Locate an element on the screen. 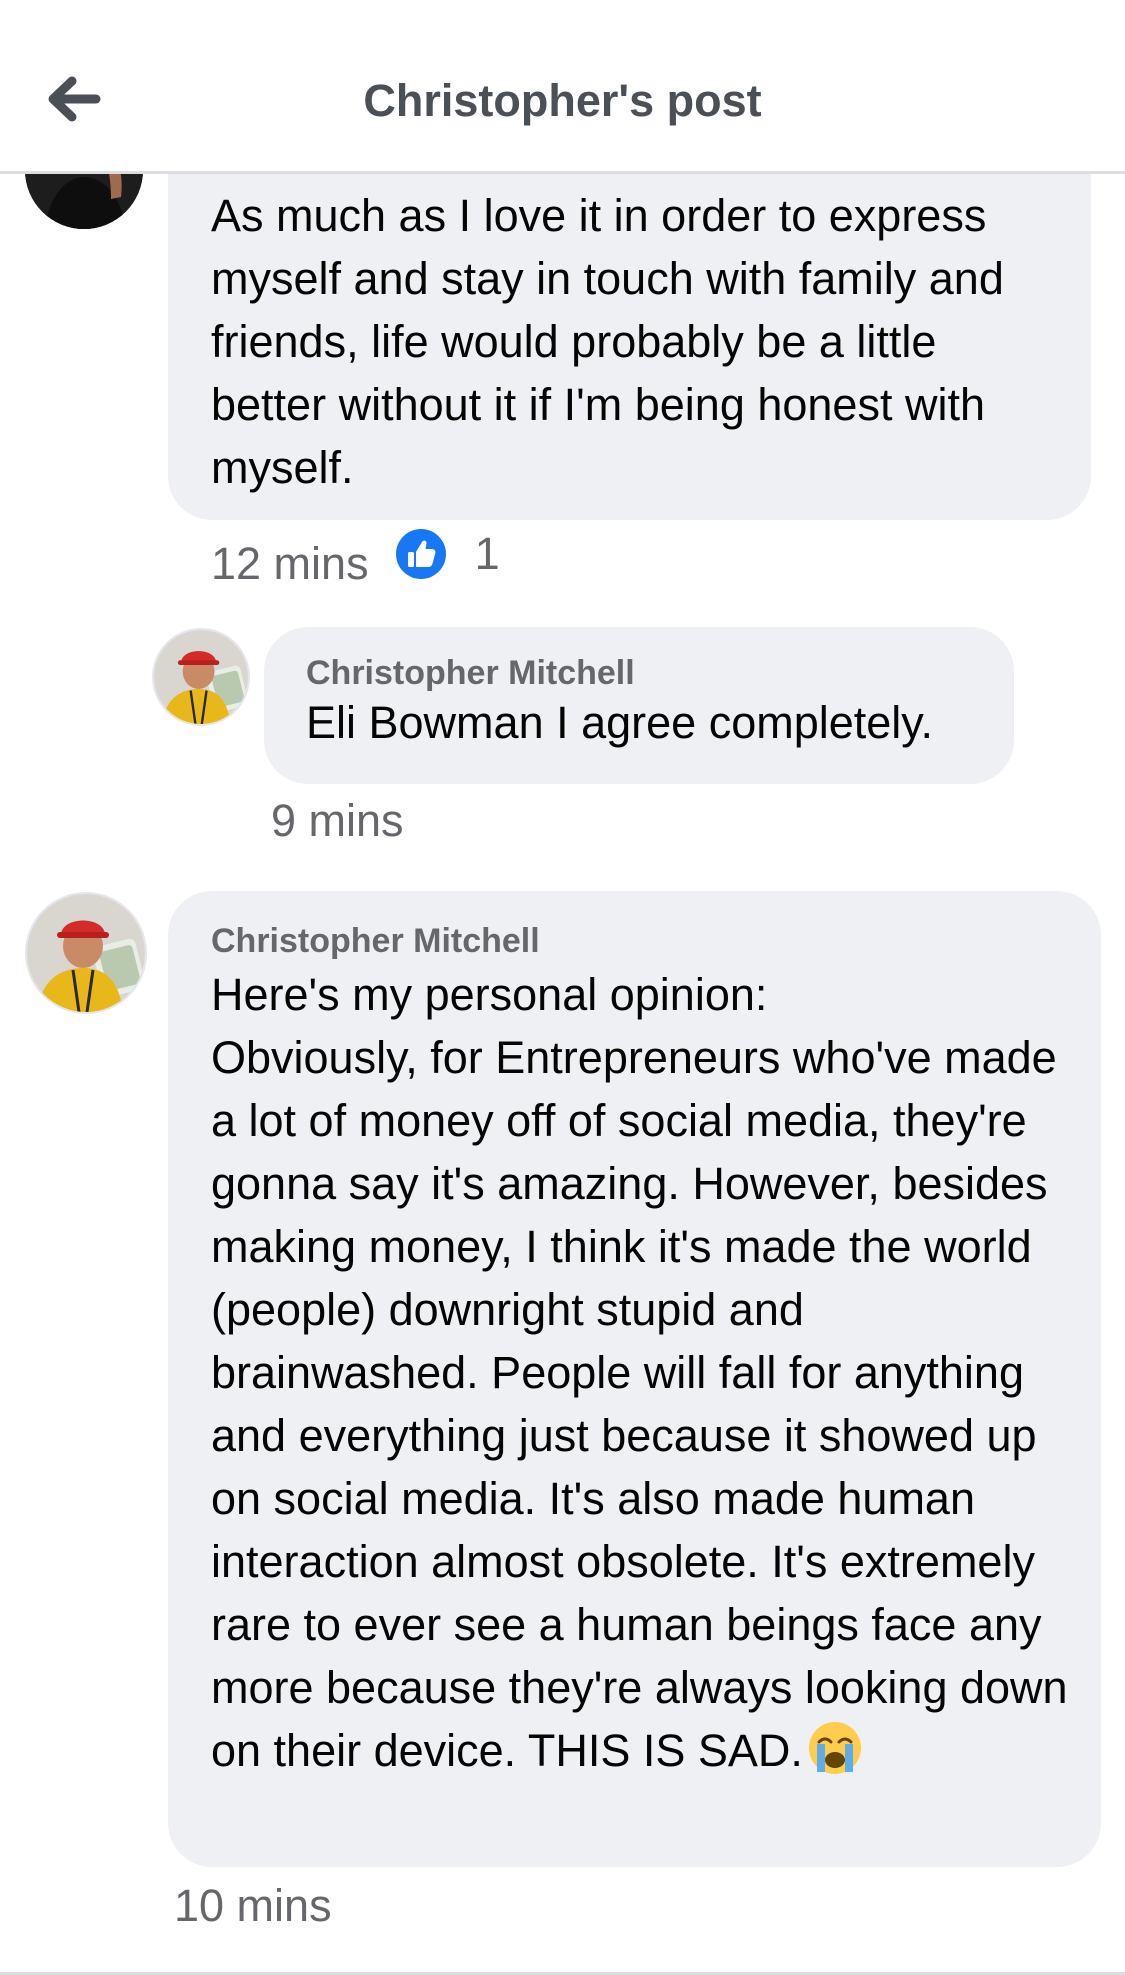 The height and width of the screenshot is (1975, 1125). like-icon is located at coordinates (421, 554).